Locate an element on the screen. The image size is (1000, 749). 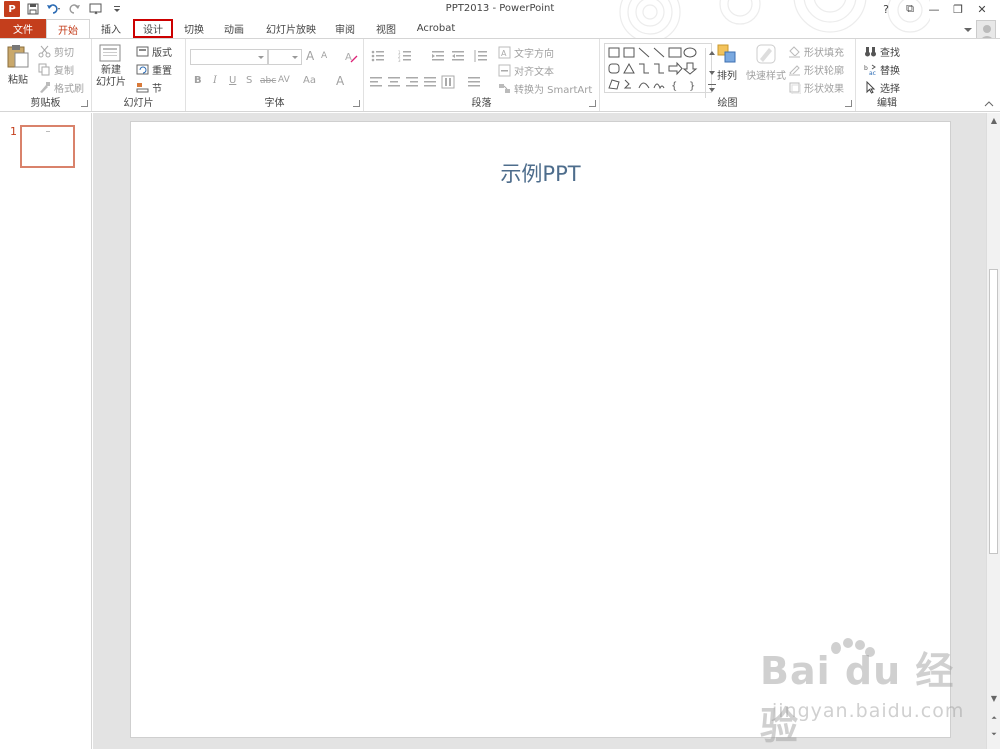
help-button: ? is located at coordinates (886, 9).